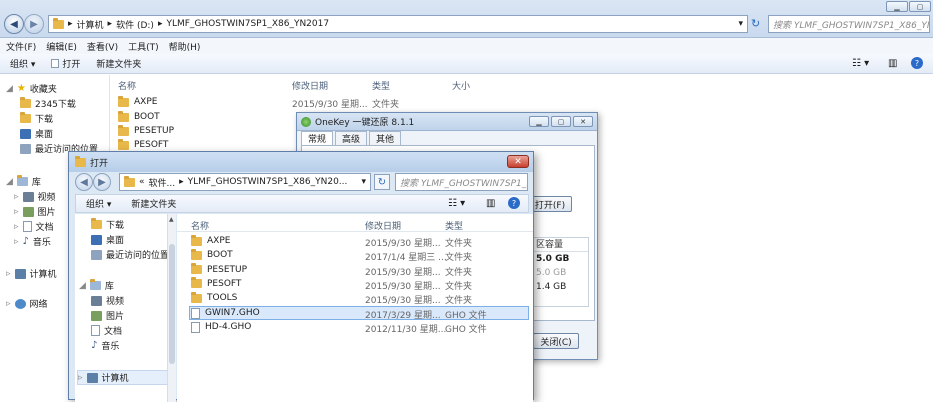  What do you see at coordinates (539, 121) in the screenshot?
I see `onekey-minimize-button: ▁` at bounding box center [539, 121].